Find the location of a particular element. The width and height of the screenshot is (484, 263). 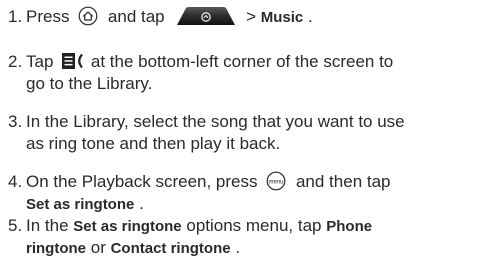

step-number: 4. is located at coordinates (15, 181).